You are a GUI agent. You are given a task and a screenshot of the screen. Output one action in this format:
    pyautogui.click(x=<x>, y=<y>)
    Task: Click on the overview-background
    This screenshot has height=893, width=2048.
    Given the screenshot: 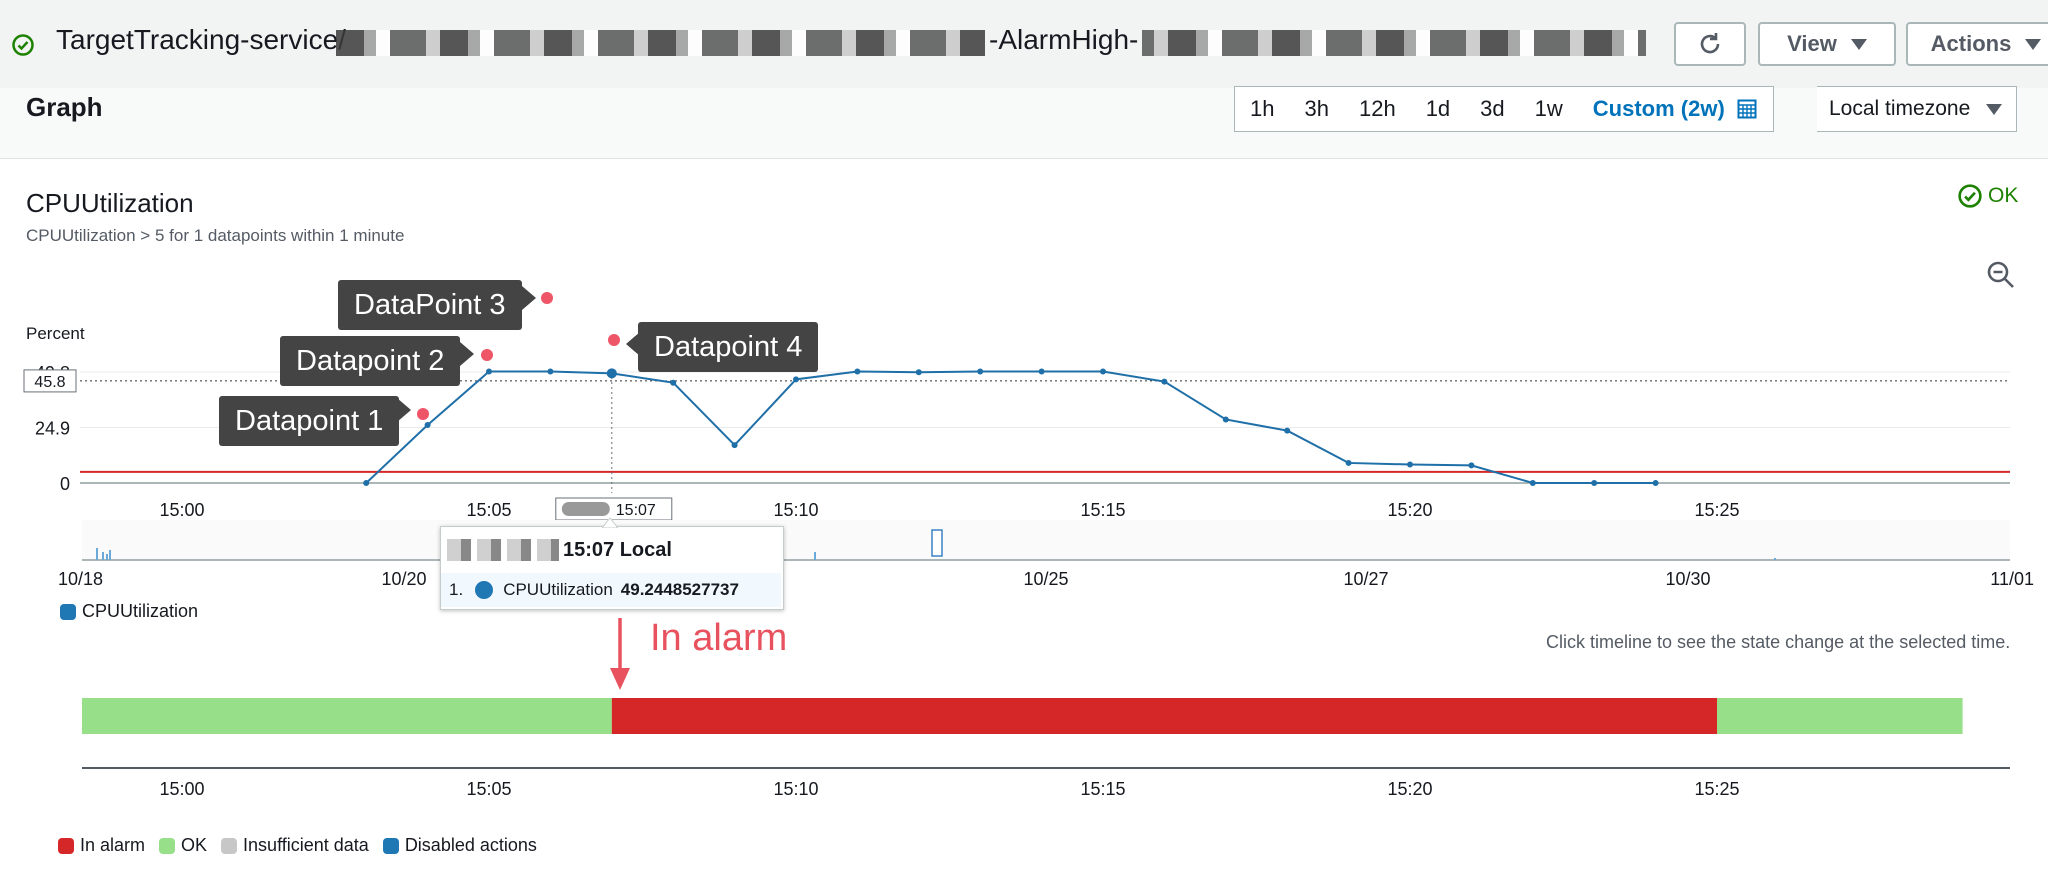 What is the action you would take?
    pyautogui.click(x=1046, y=540)
    